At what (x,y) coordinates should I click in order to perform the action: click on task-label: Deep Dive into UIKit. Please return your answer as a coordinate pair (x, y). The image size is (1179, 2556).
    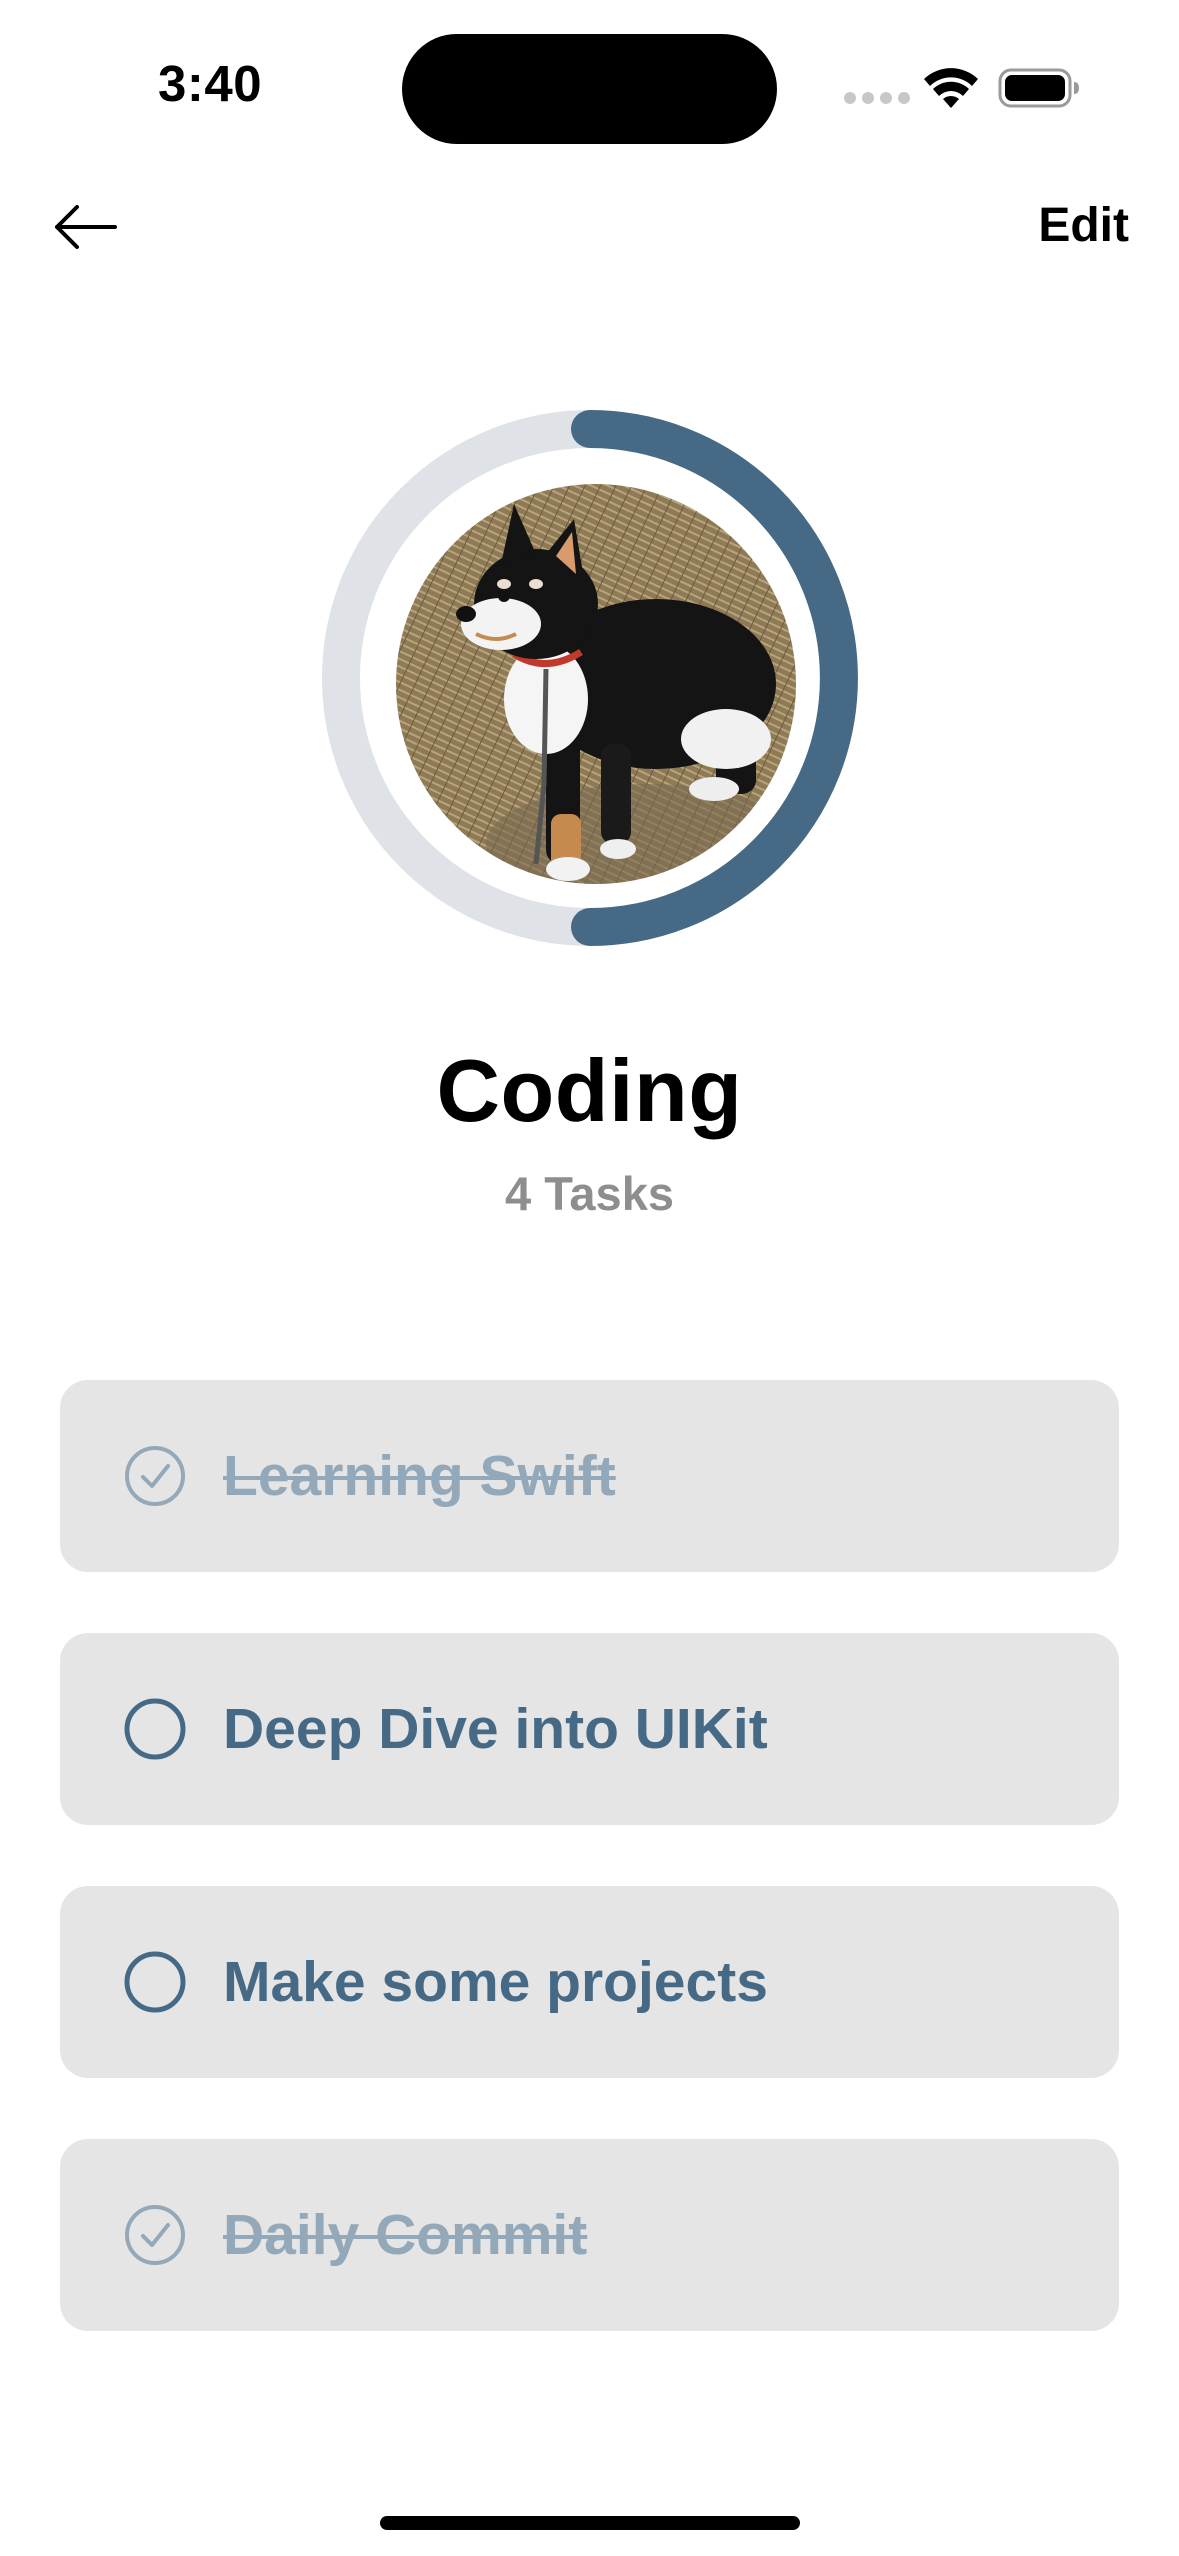
    Looking at the image, I should click on (495, 1729).